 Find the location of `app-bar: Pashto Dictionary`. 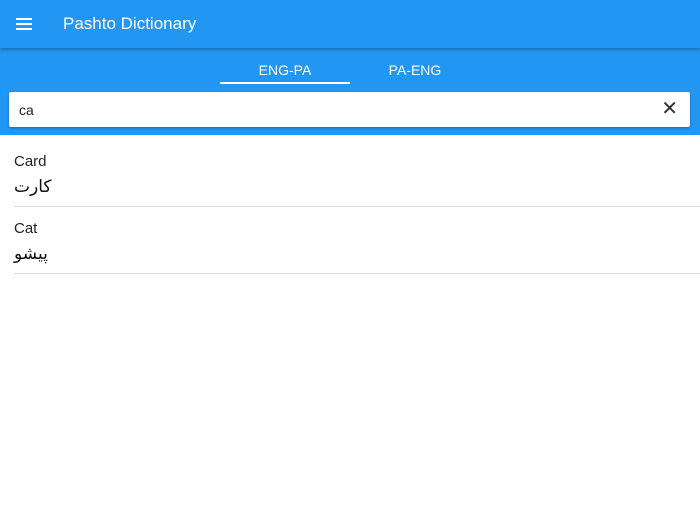

app-bar: Pashto Dictionary is located at coordinates (350, 24).